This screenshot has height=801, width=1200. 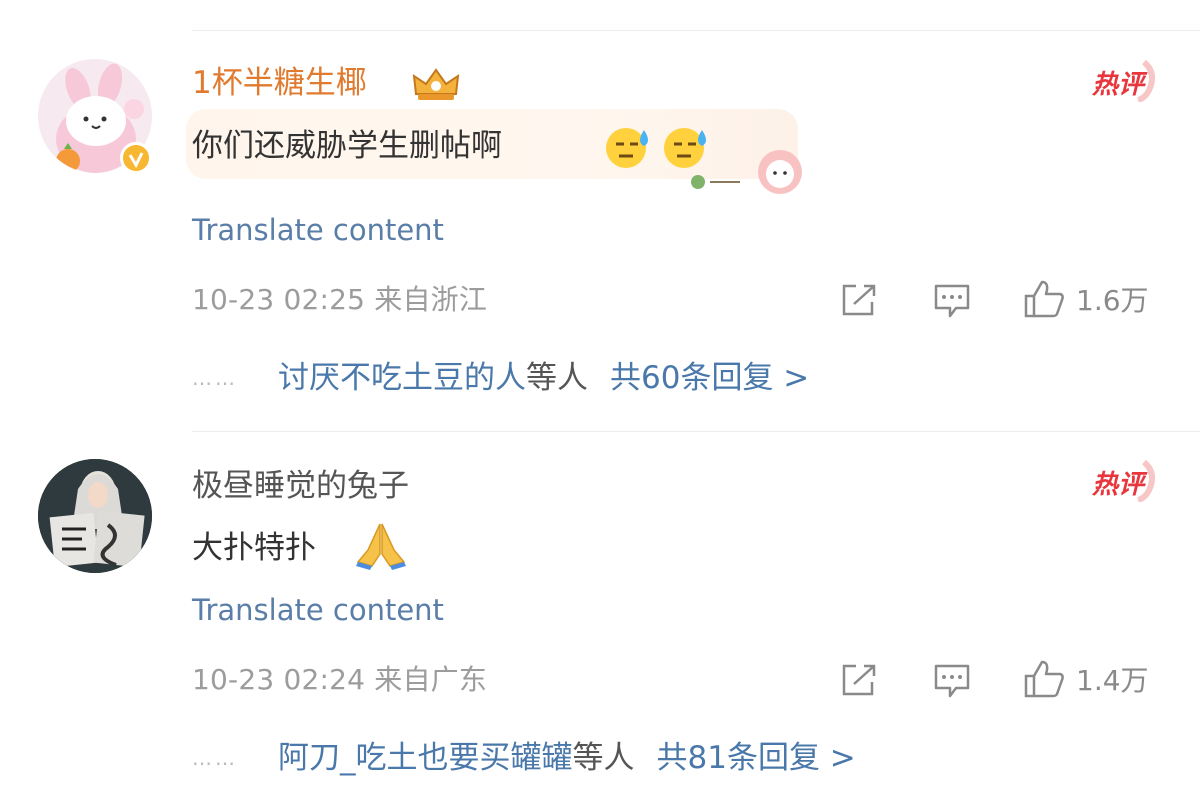 What do you see at coordinates (1112, 680) in the screenshot?
I see `like-count: 1.4万` at bounding box center [1112, 680].